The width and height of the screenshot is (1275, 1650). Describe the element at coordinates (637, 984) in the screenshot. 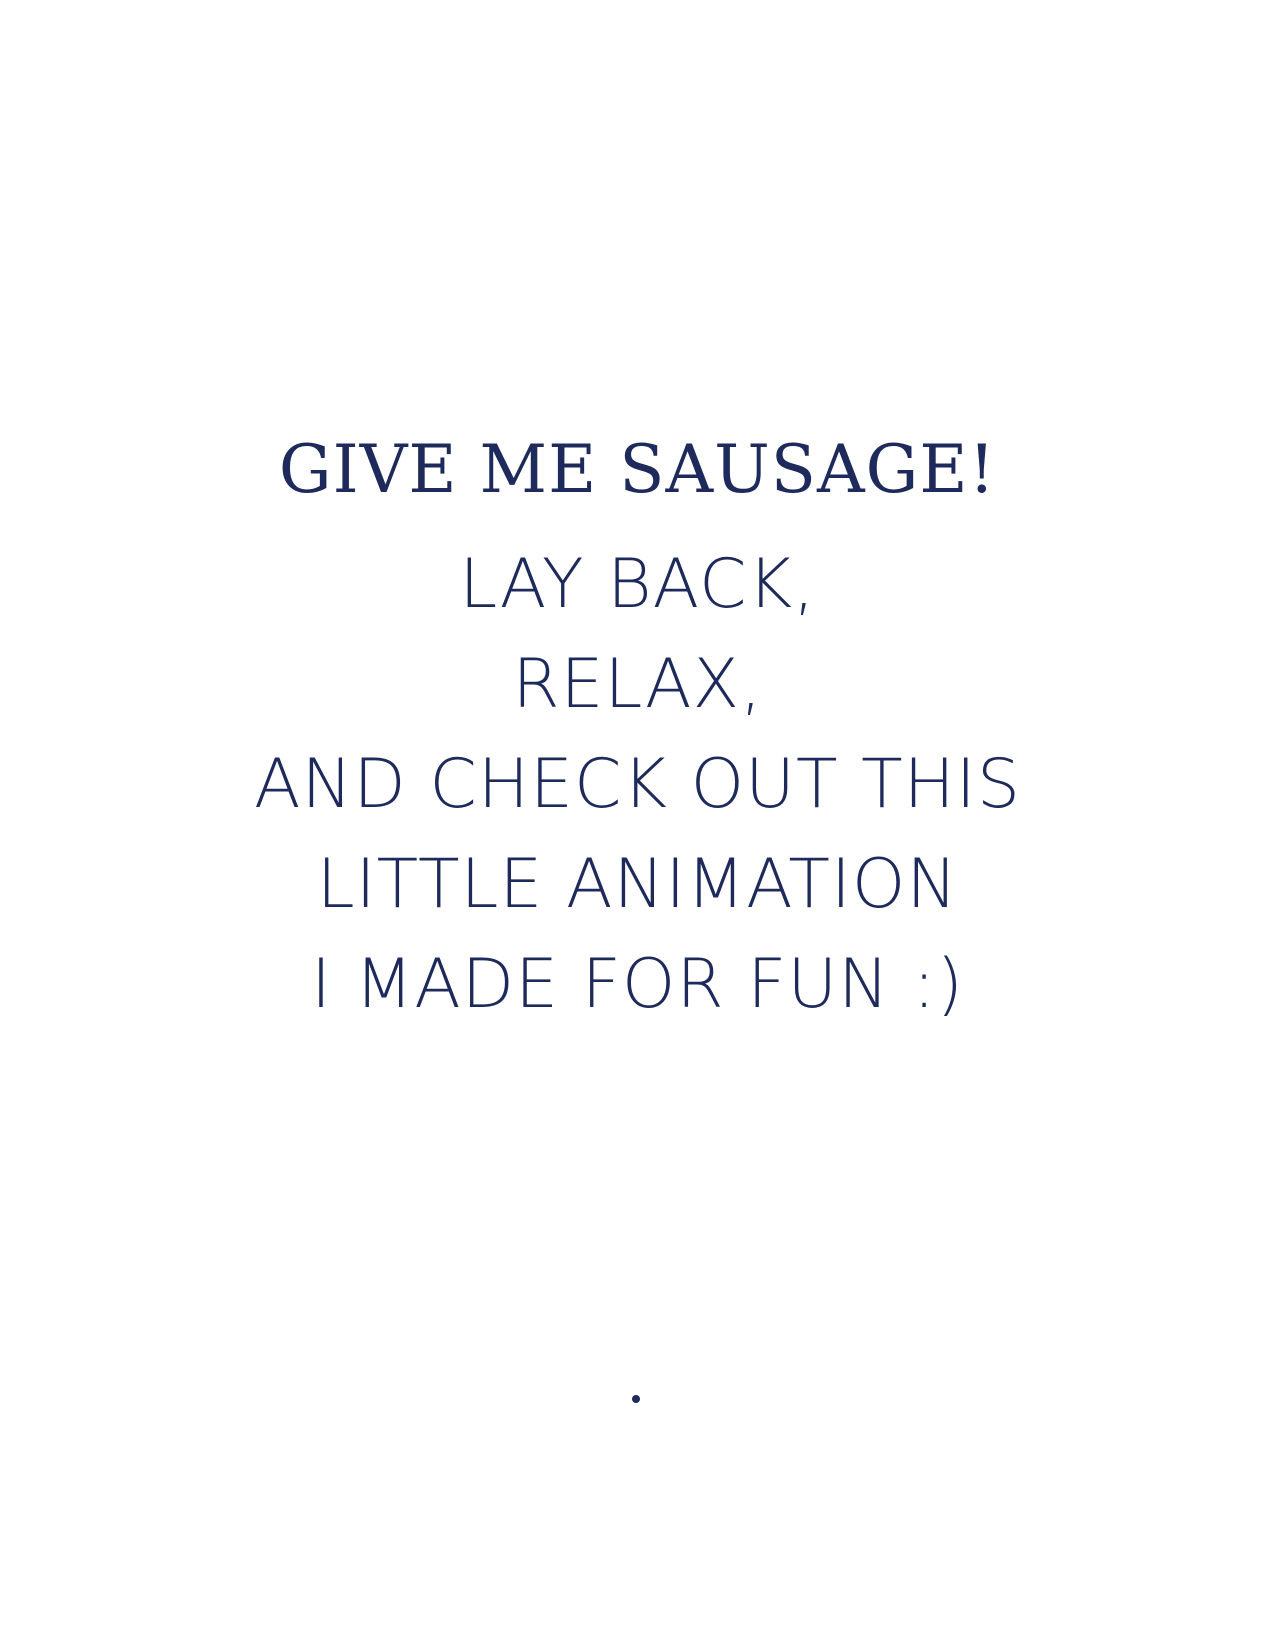

I see `message-line-5: I MADE FOR FUN :)` at that location.